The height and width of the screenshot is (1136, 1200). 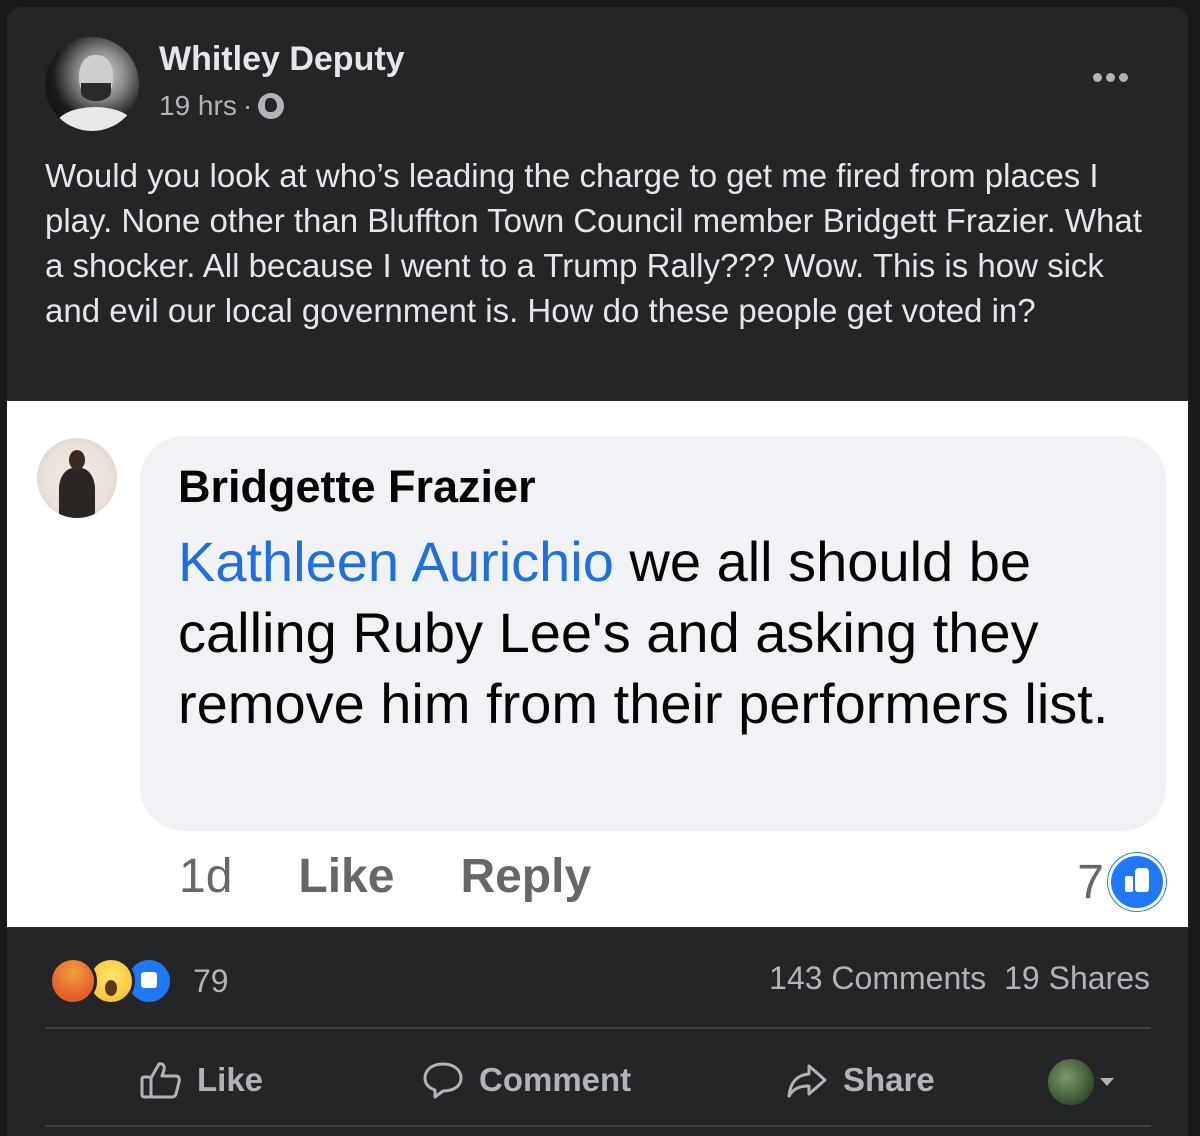 I want to click on avatar-shirt, so click(x=95, y=119).